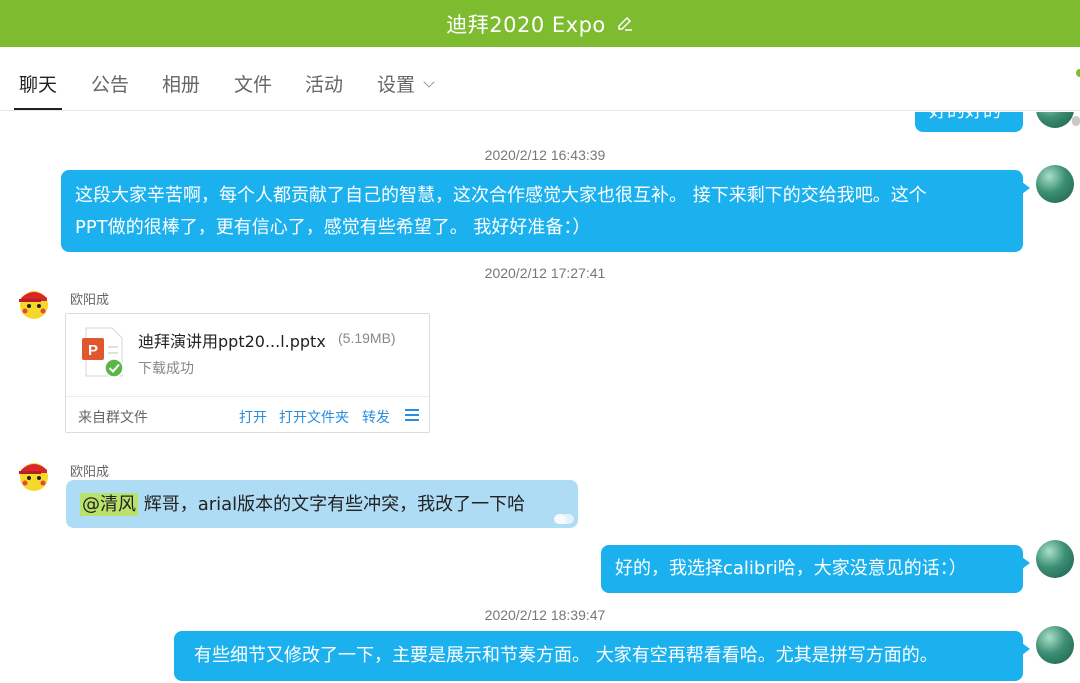 Image resolution: width=1080 pixels, height=683 pixels. I want to click on message-text: 好的，我选择calibri哈，大家没意见的话：）, so click(791, 568).